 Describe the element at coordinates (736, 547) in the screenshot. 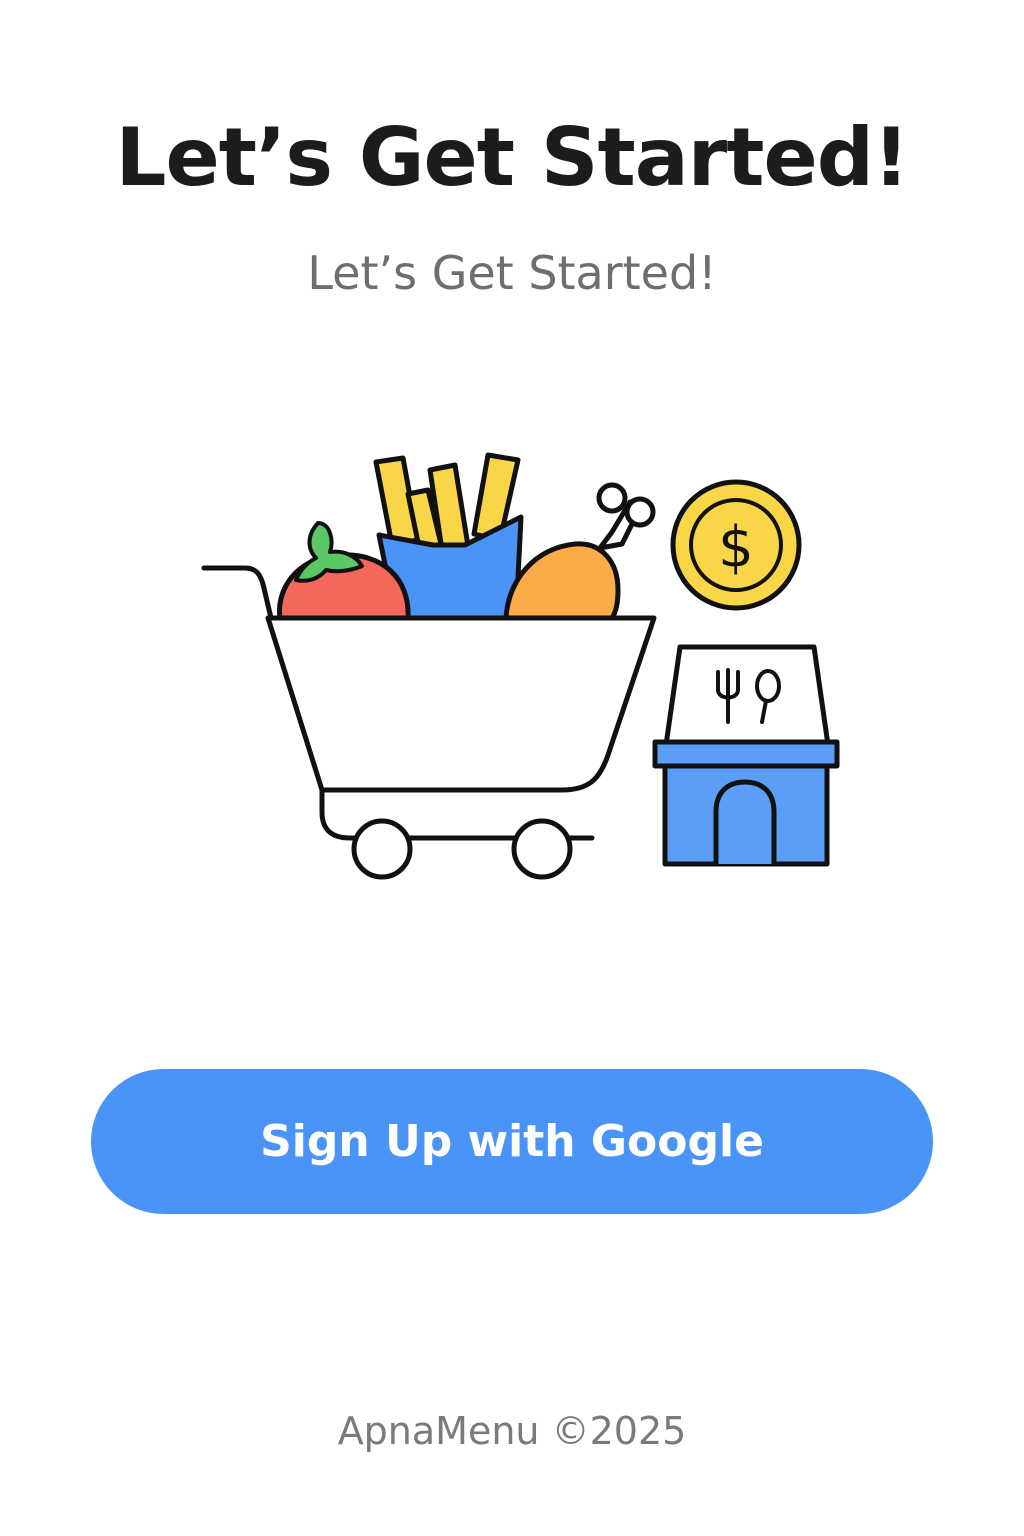

I see `coin-symbol: $` at that location.